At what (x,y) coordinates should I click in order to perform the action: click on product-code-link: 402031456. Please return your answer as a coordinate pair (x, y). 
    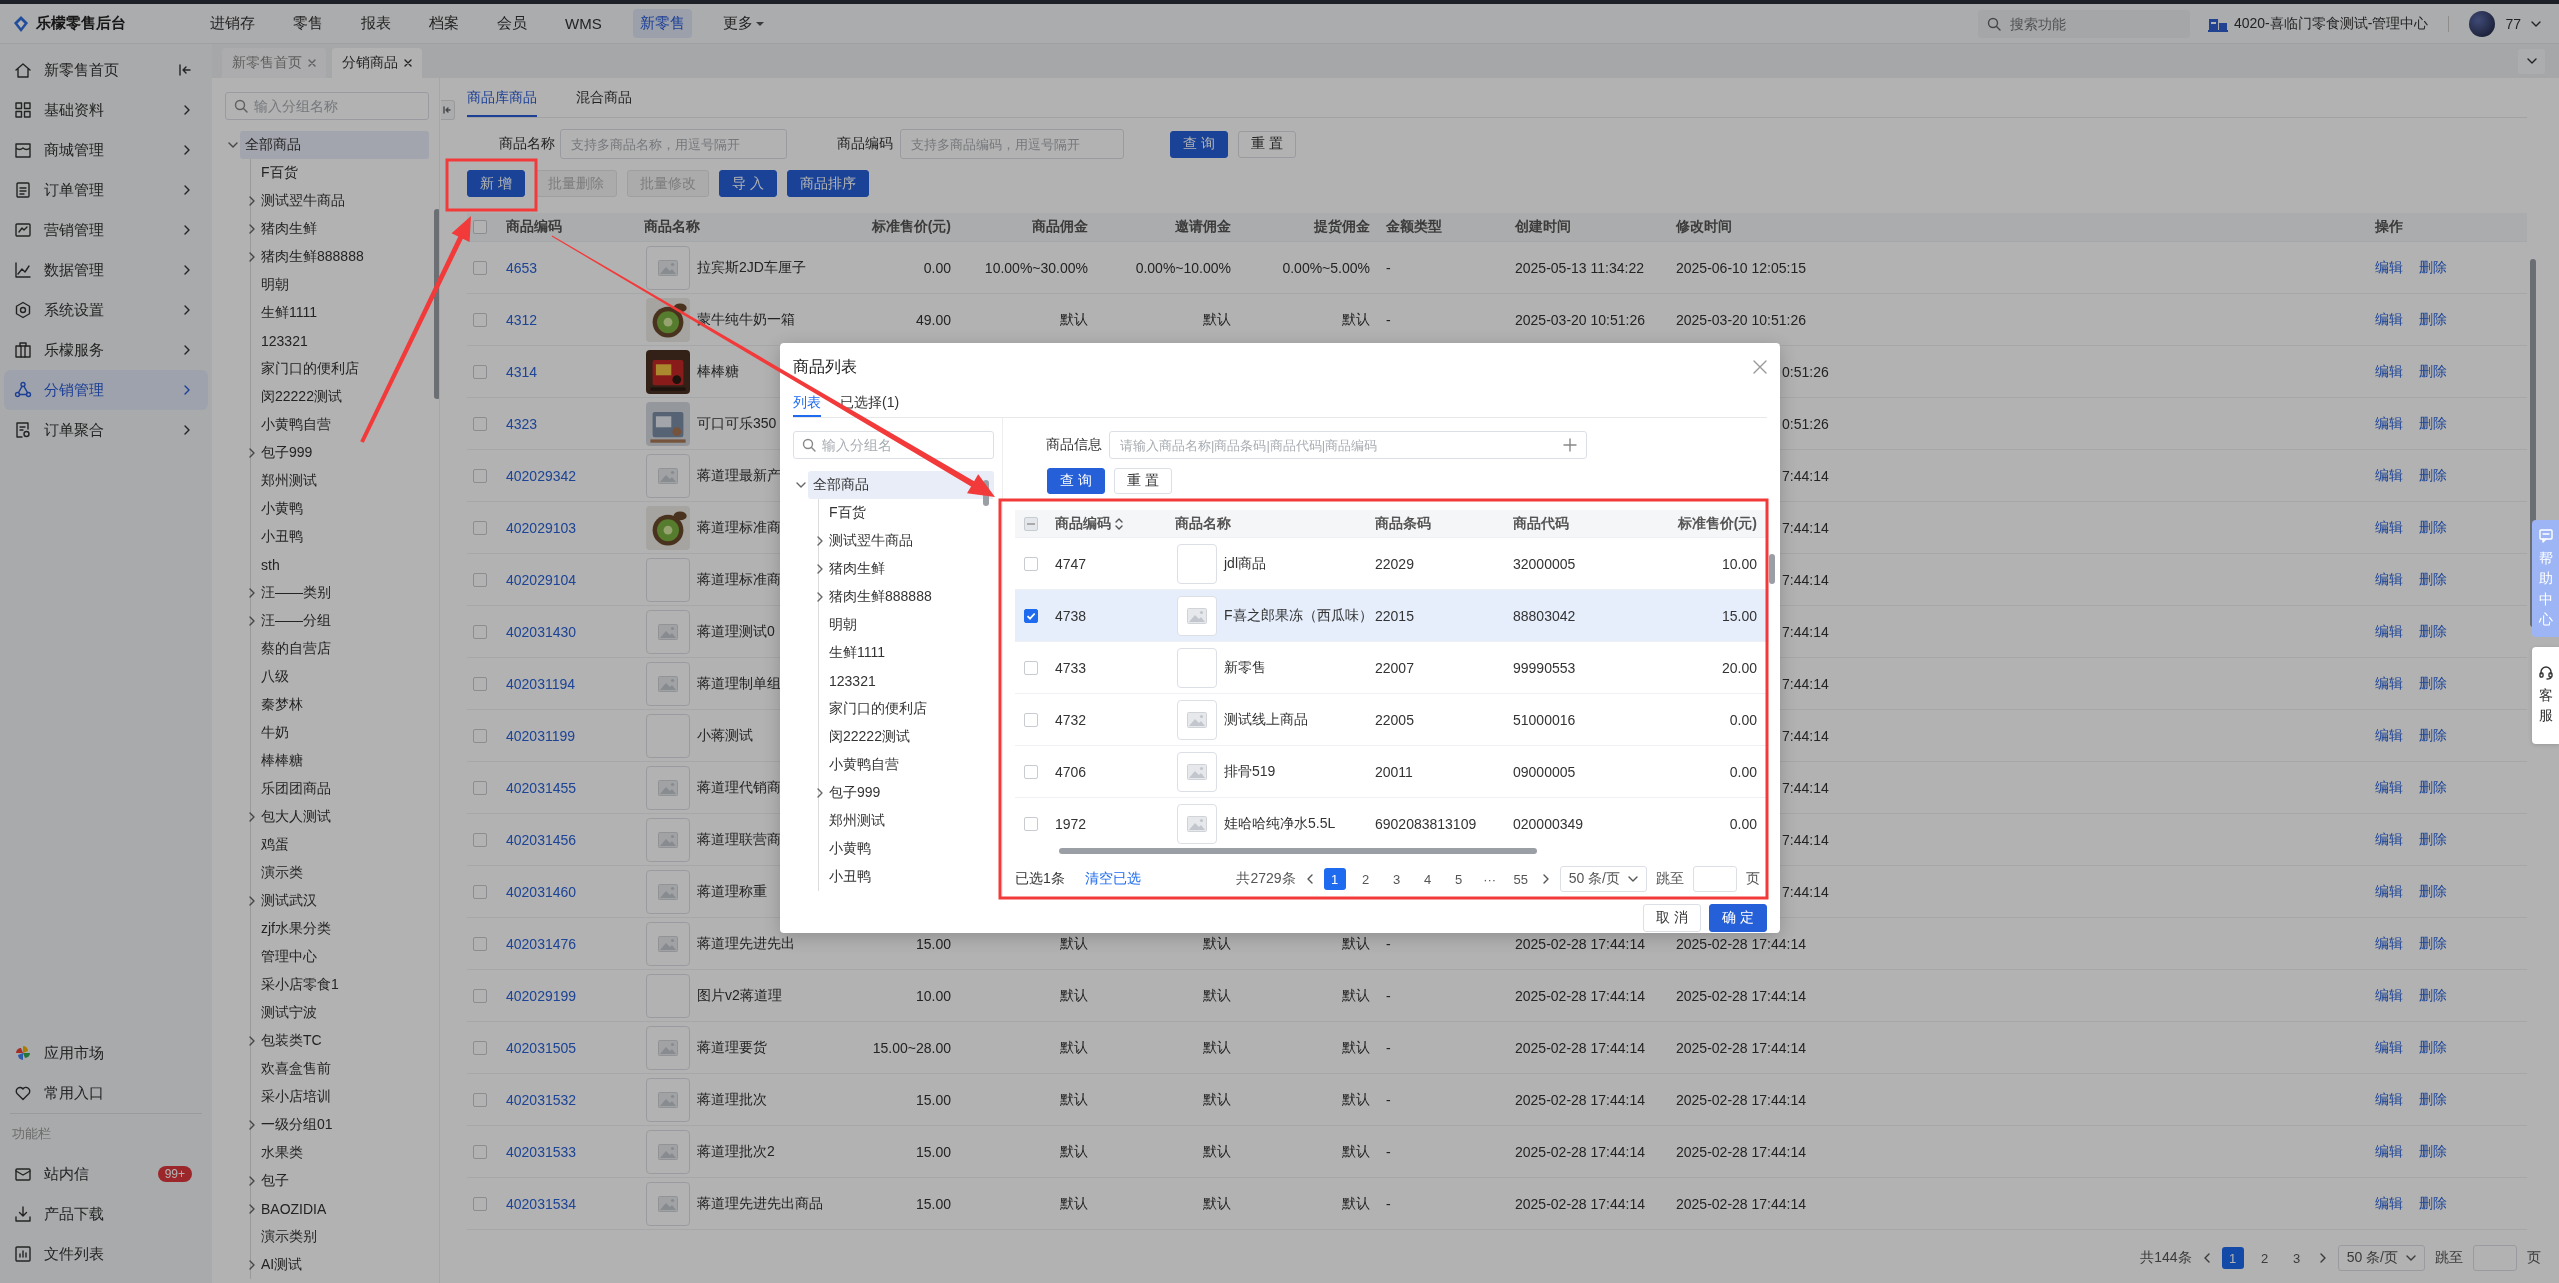
    Looking at the image, I should click on (541, 839).